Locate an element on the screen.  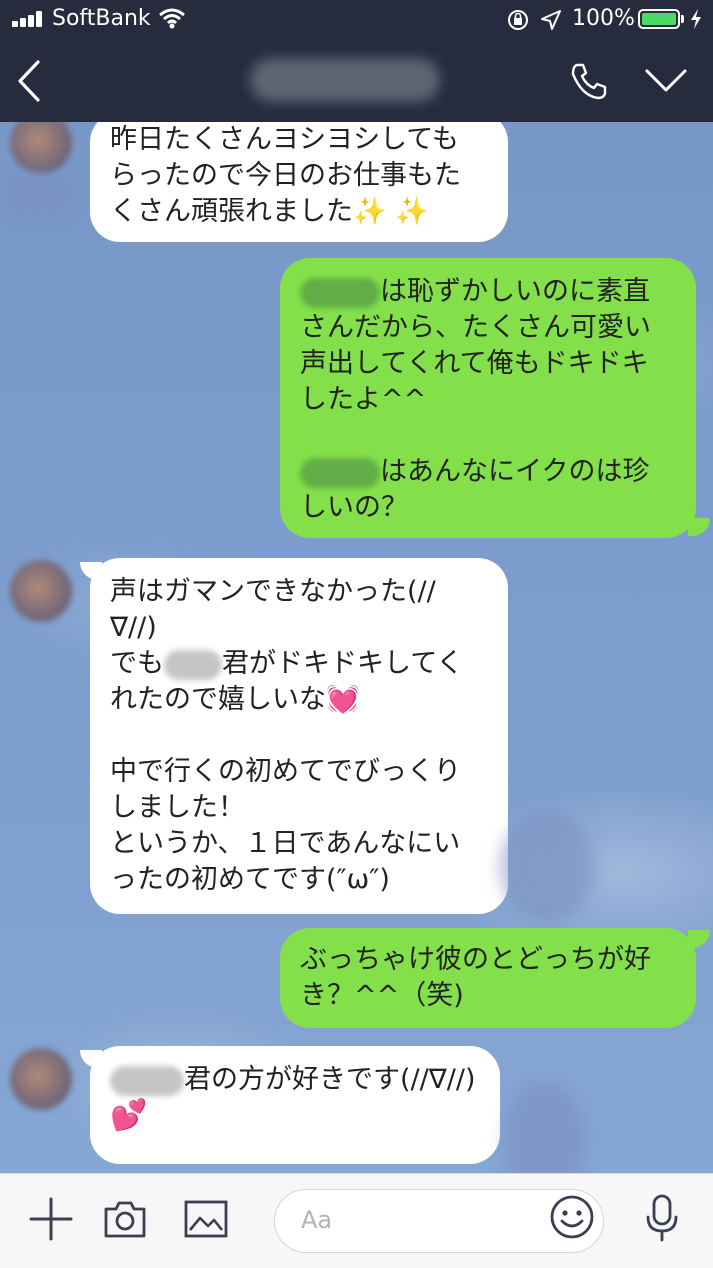
message-text: ったの初めてです(″ω″) is located at coordinates (250, 879).